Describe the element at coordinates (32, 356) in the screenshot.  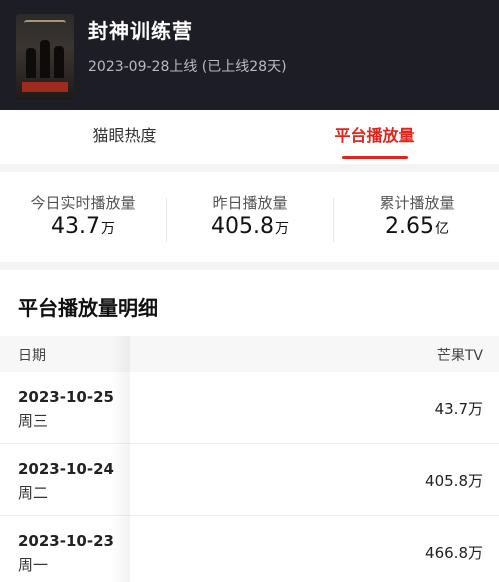
I see `column-header-date: 日期` at that location.